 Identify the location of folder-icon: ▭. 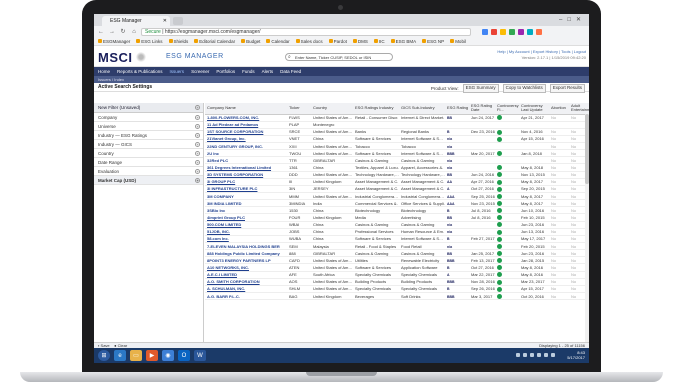
(136, 355).